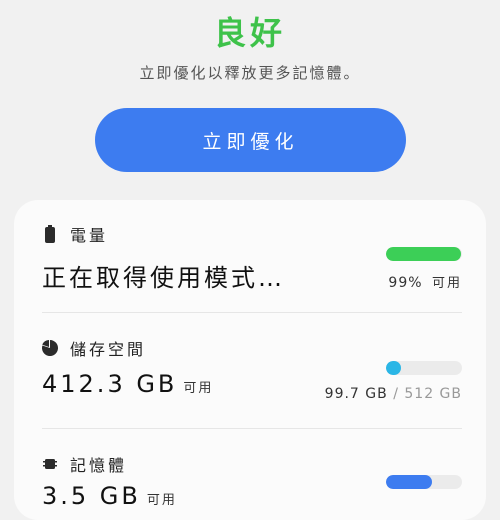  What do you see at coordinates (393, 368) in the screenshot?
I see `storage-bar-fill` at bounding box center [393, 368].